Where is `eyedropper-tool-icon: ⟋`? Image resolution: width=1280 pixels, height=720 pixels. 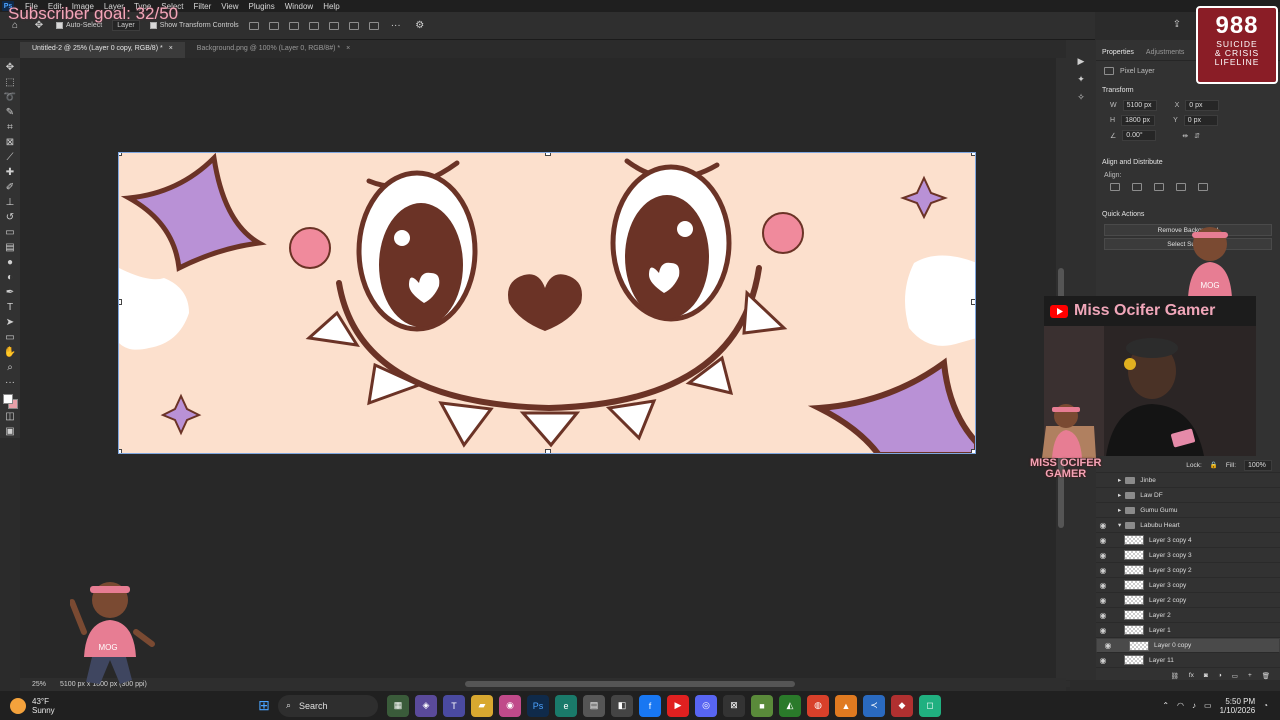
eyedropper-tool-icon: ⟋ is located at coordinates (10, 158).